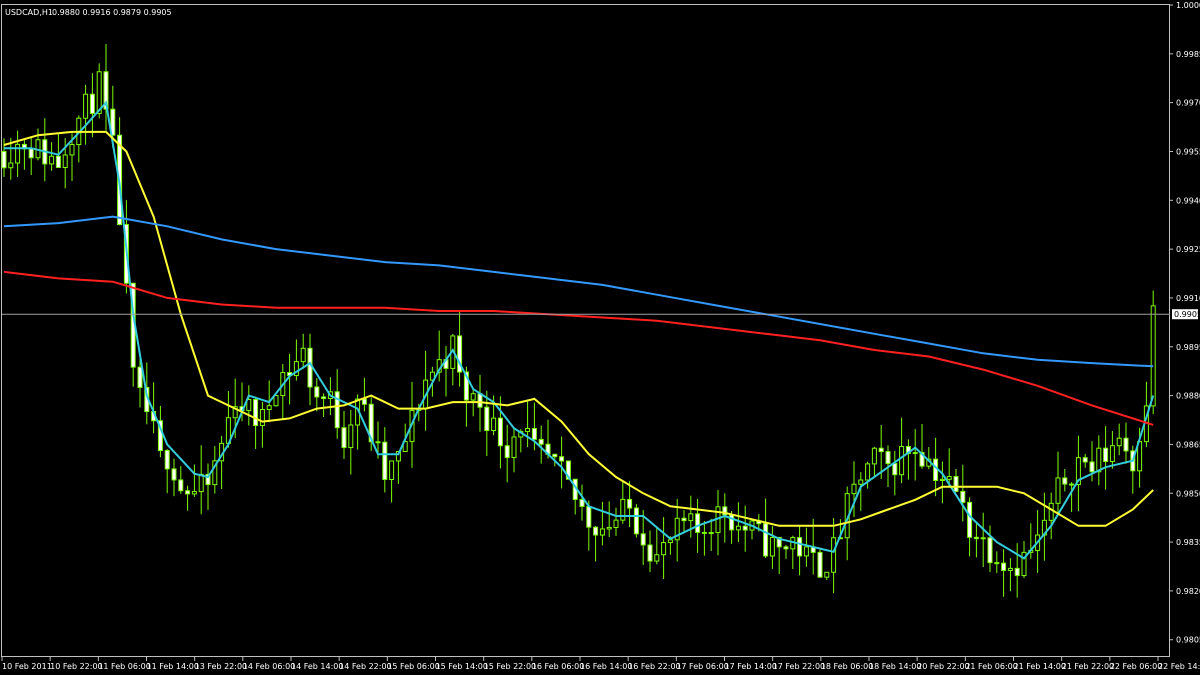 This screenshot has height=675, width=1200. I want to click on y-tick-label: 0.9865, so click(1188, 444).